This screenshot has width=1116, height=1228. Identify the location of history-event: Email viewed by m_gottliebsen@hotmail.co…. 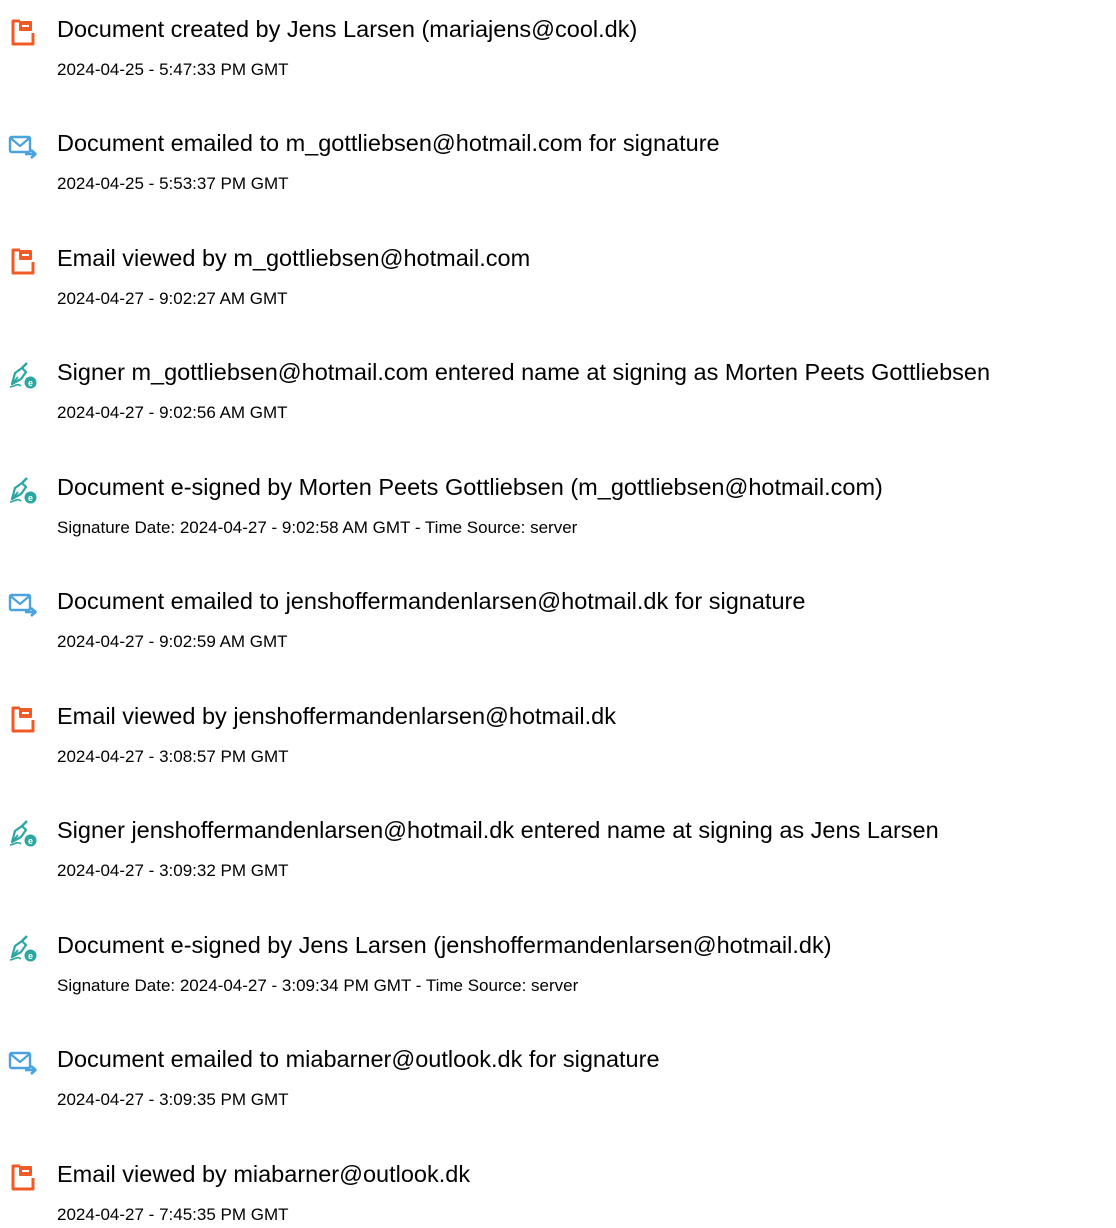
(558, 277).